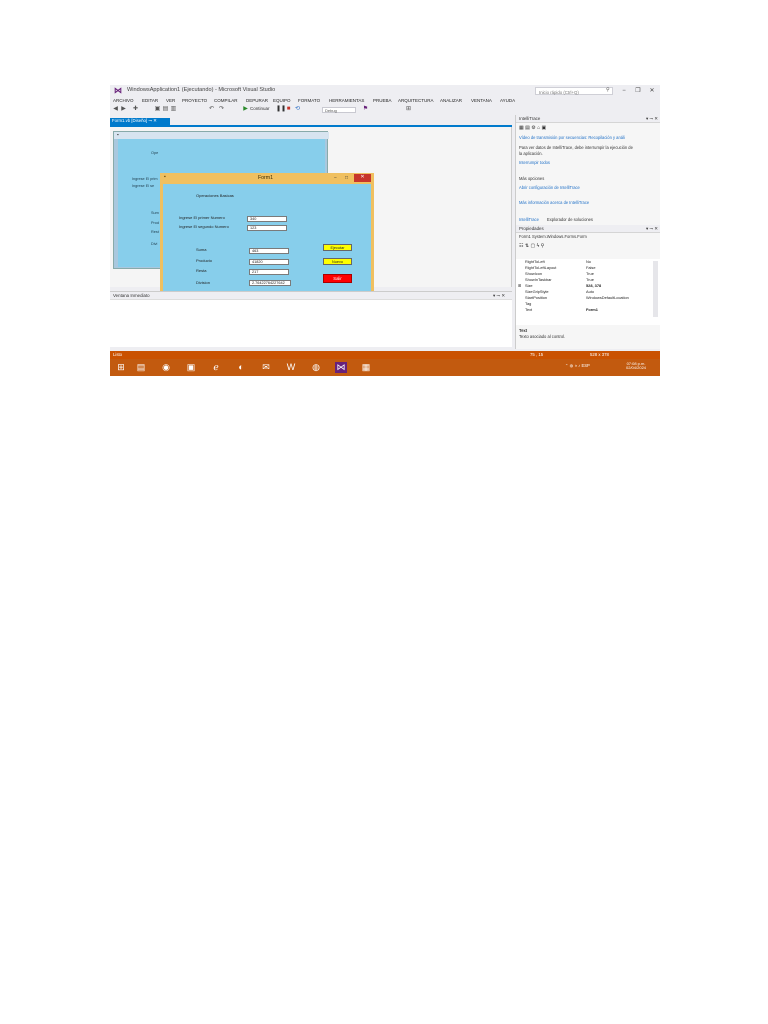 The width and height of the screenshot is (768, 1024). Describe the element at coordinates (118, 134) in the screenshot. I see `form-icon: ▪` at that location.